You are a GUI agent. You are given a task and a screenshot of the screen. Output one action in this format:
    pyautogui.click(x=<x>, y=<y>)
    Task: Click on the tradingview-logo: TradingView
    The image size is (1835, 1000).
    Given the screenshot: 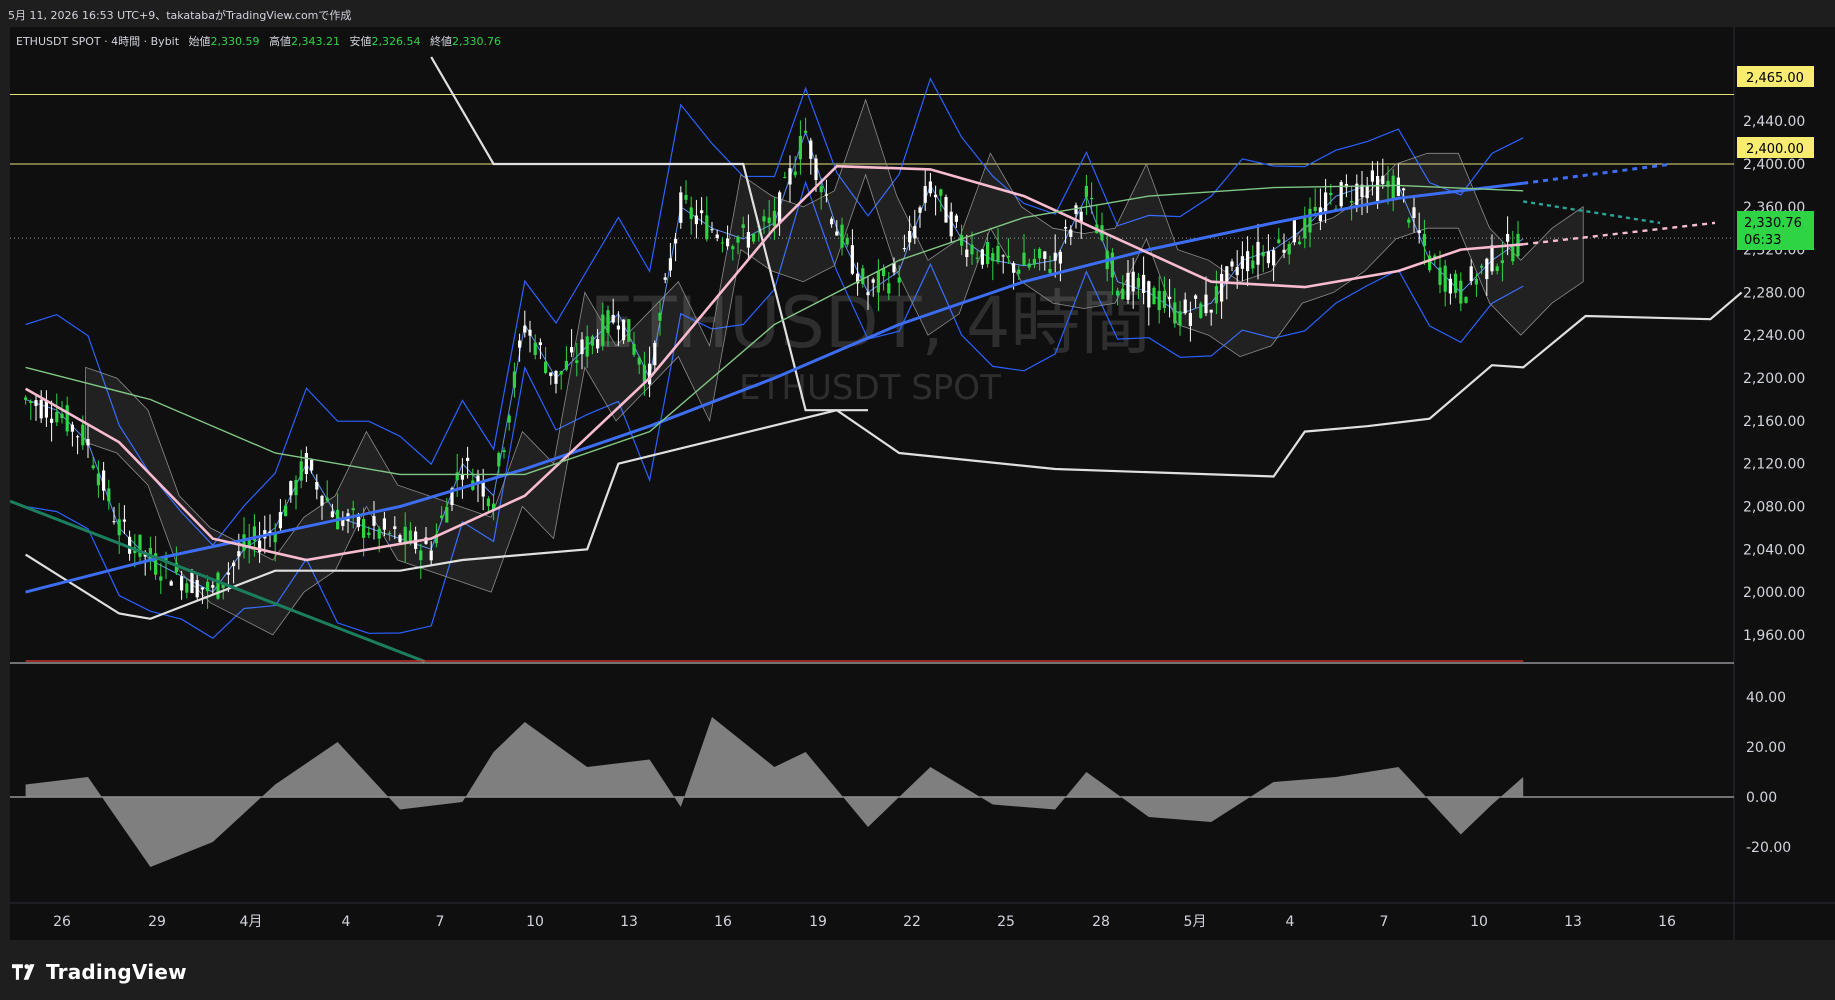 What is the action you would take?
    pyautogui.click(x=99, y=972)
    